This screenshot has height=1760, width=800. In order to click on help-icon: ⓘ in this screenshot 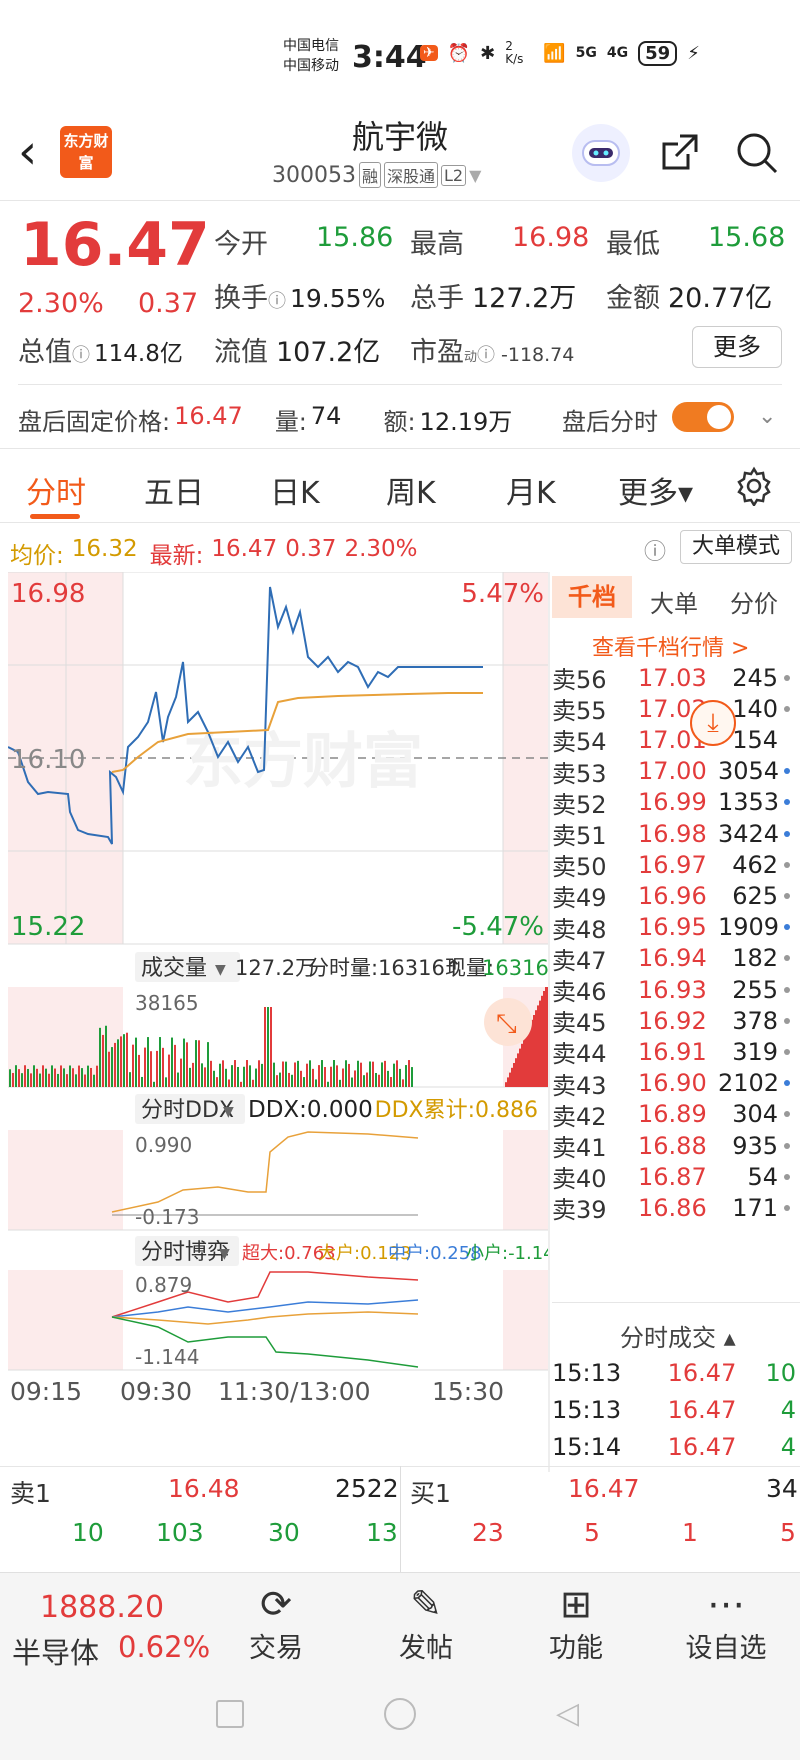, I will do `click(655, 550)`.